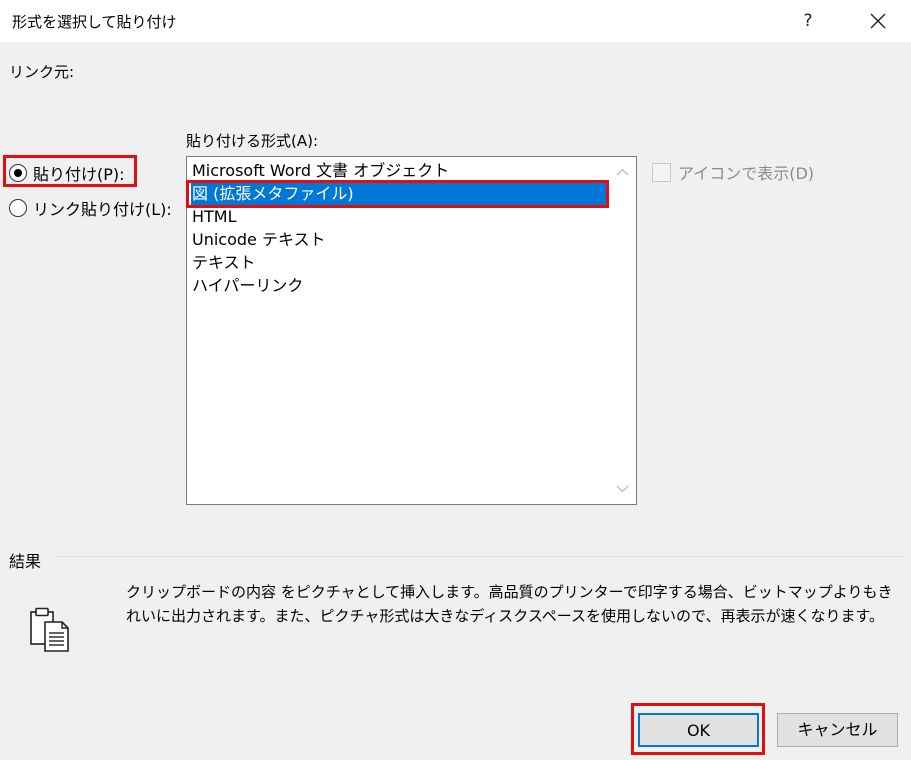 The image size is (911, 760). I want to click on display-as-icon-checkbox: アイコンで表示(D), so click(733, 172).